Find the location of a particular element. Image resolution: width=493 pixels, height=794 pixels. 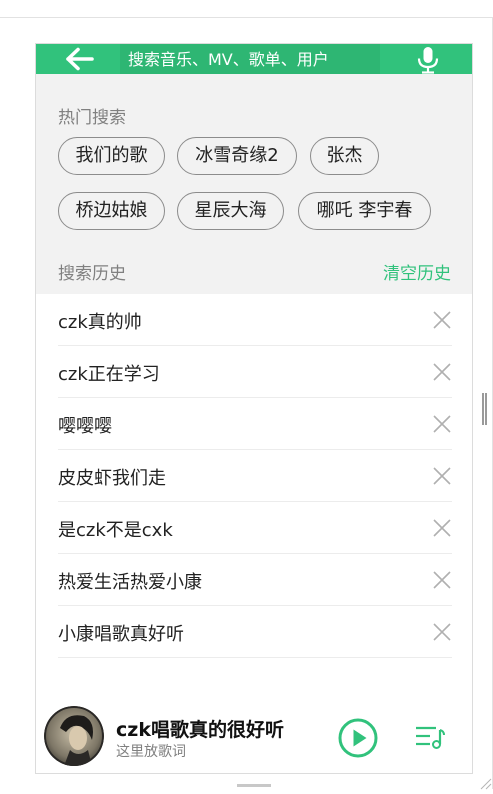

album-cover is located at coordinates (74, 736).